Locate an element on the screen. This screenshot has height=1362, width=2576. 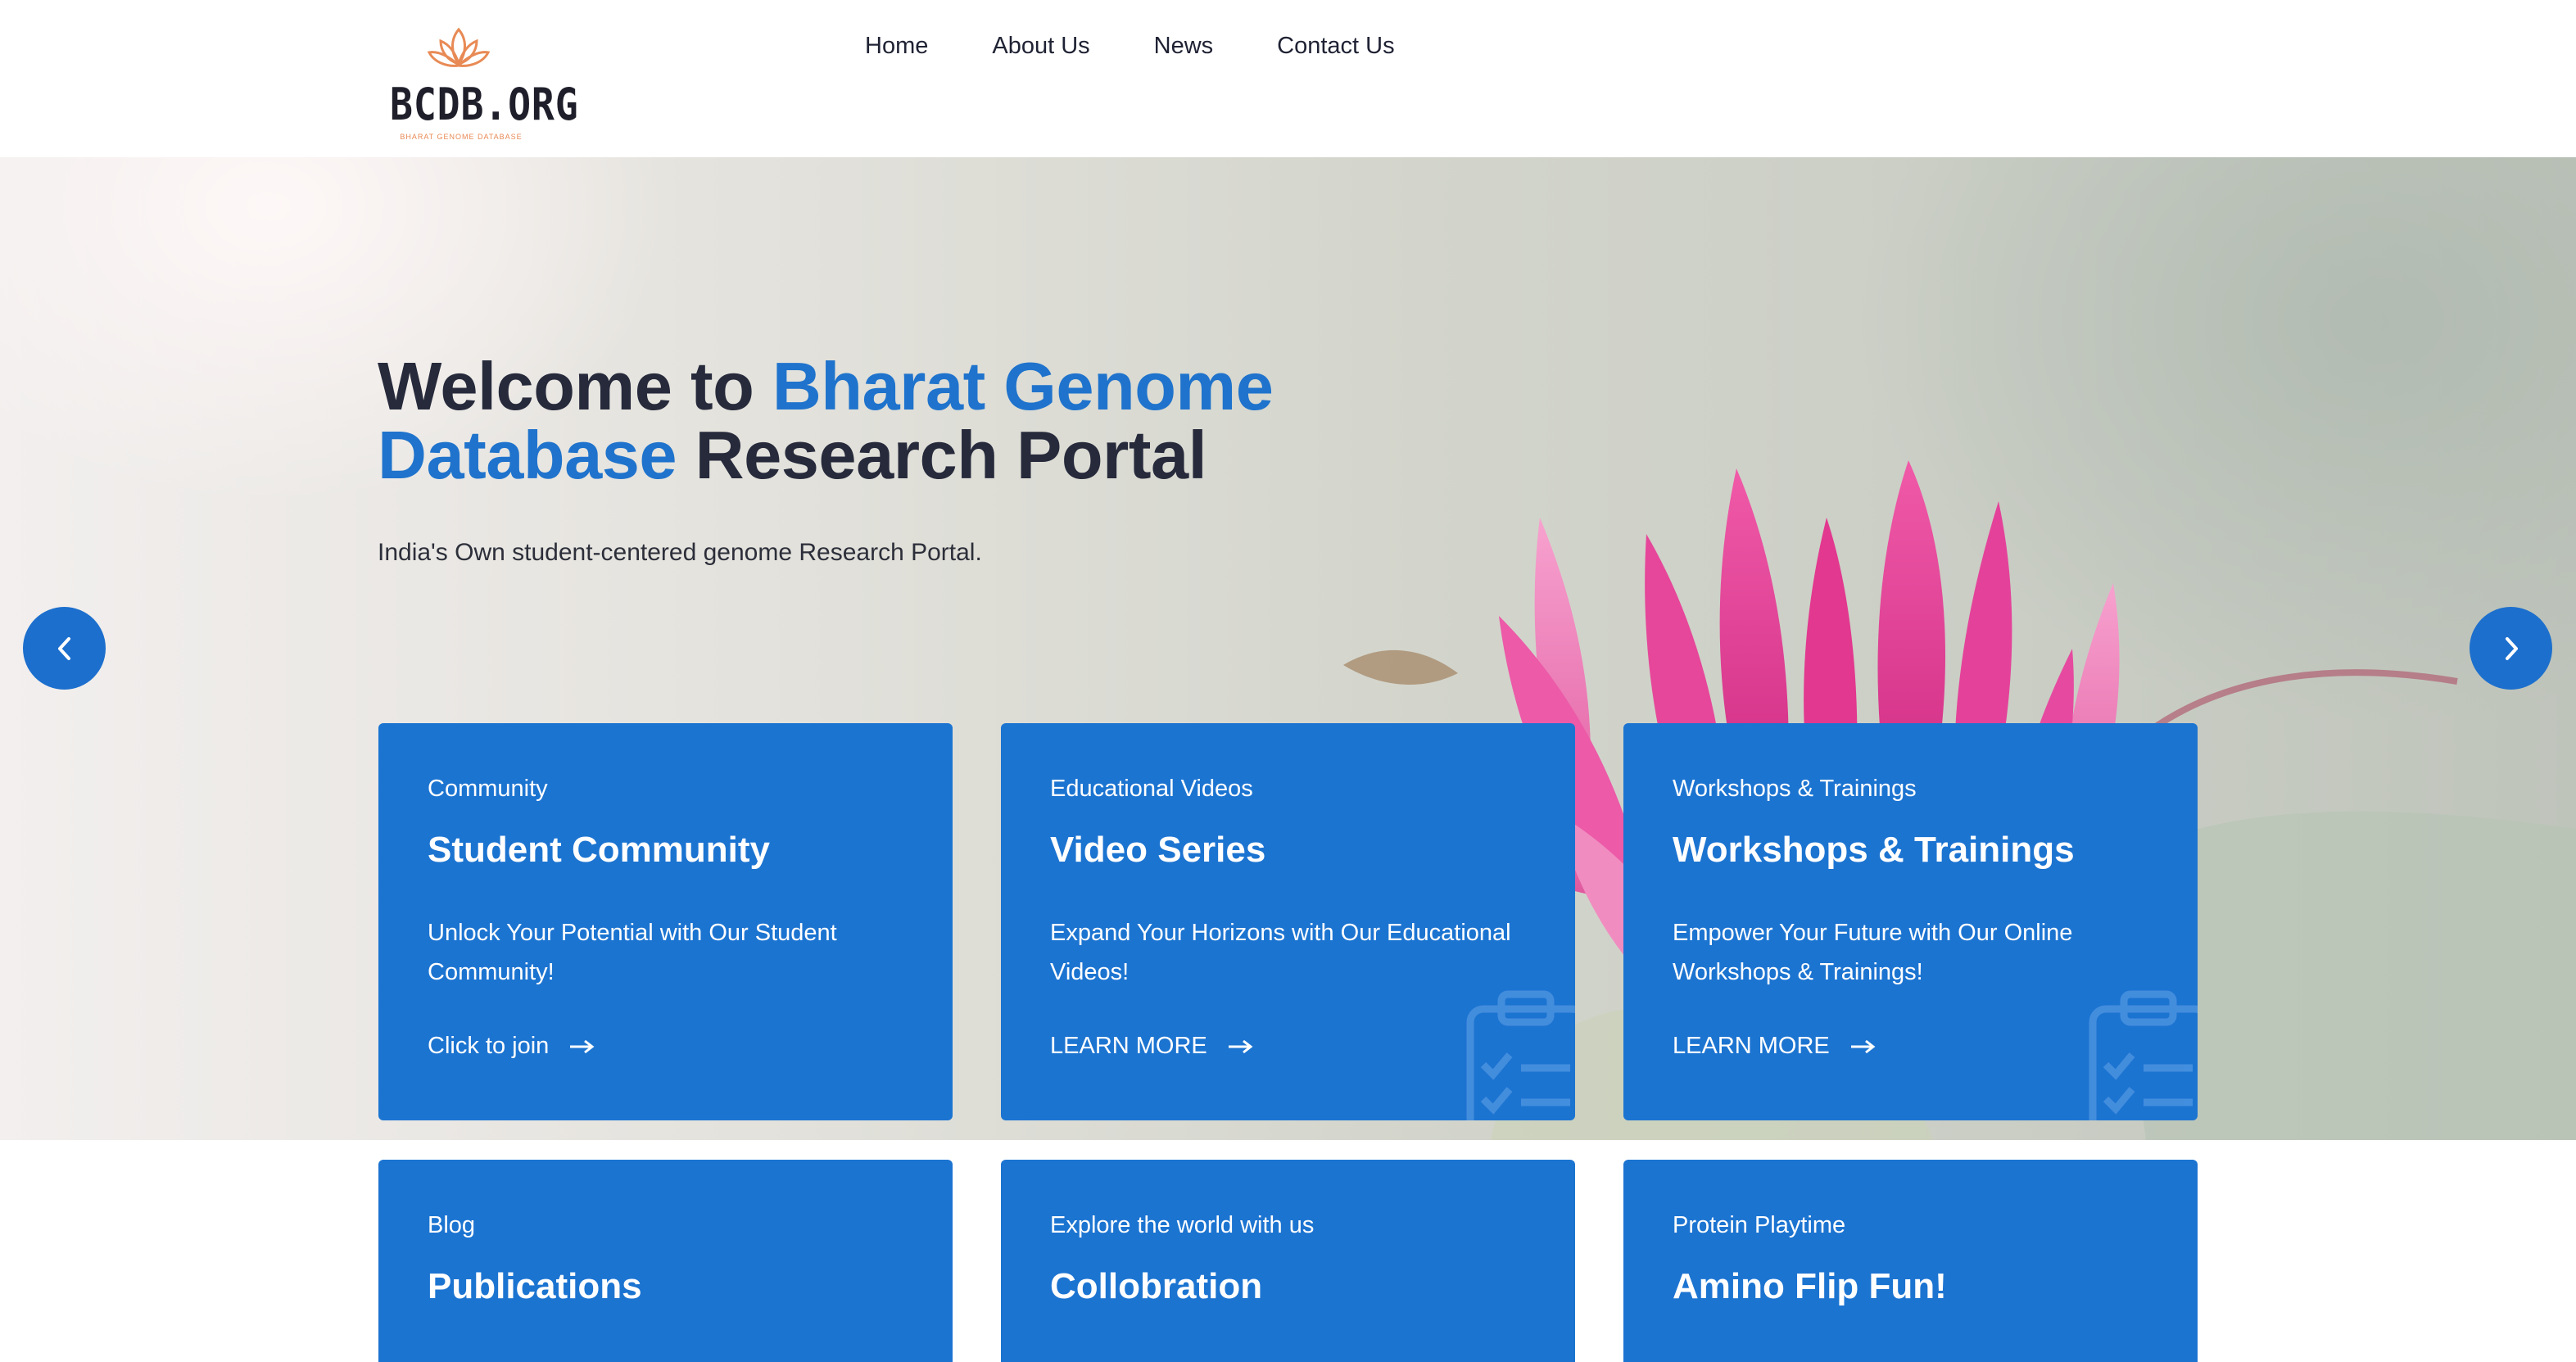
card-eyebrow: Workshops & Trainings is located at coordinates (1795, 789).